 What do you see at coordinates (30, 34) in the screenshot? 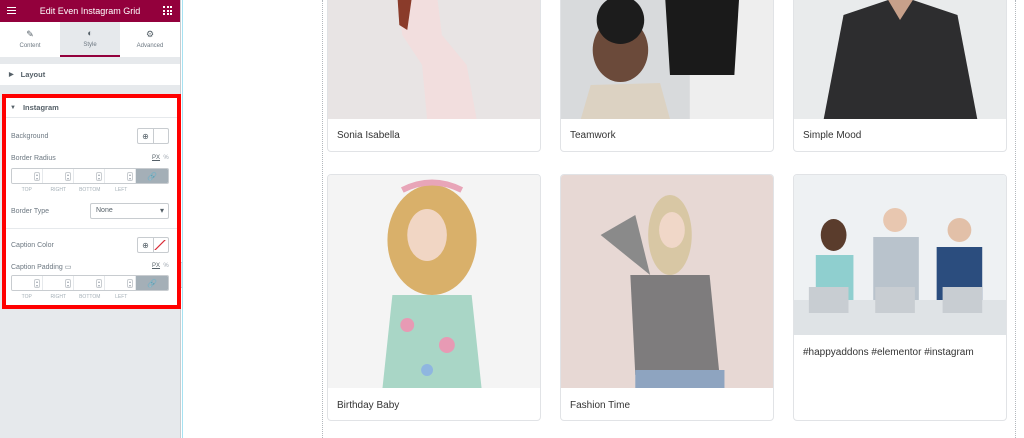
I see `pencil-icon: ✎` at bounding box center [30, 34].